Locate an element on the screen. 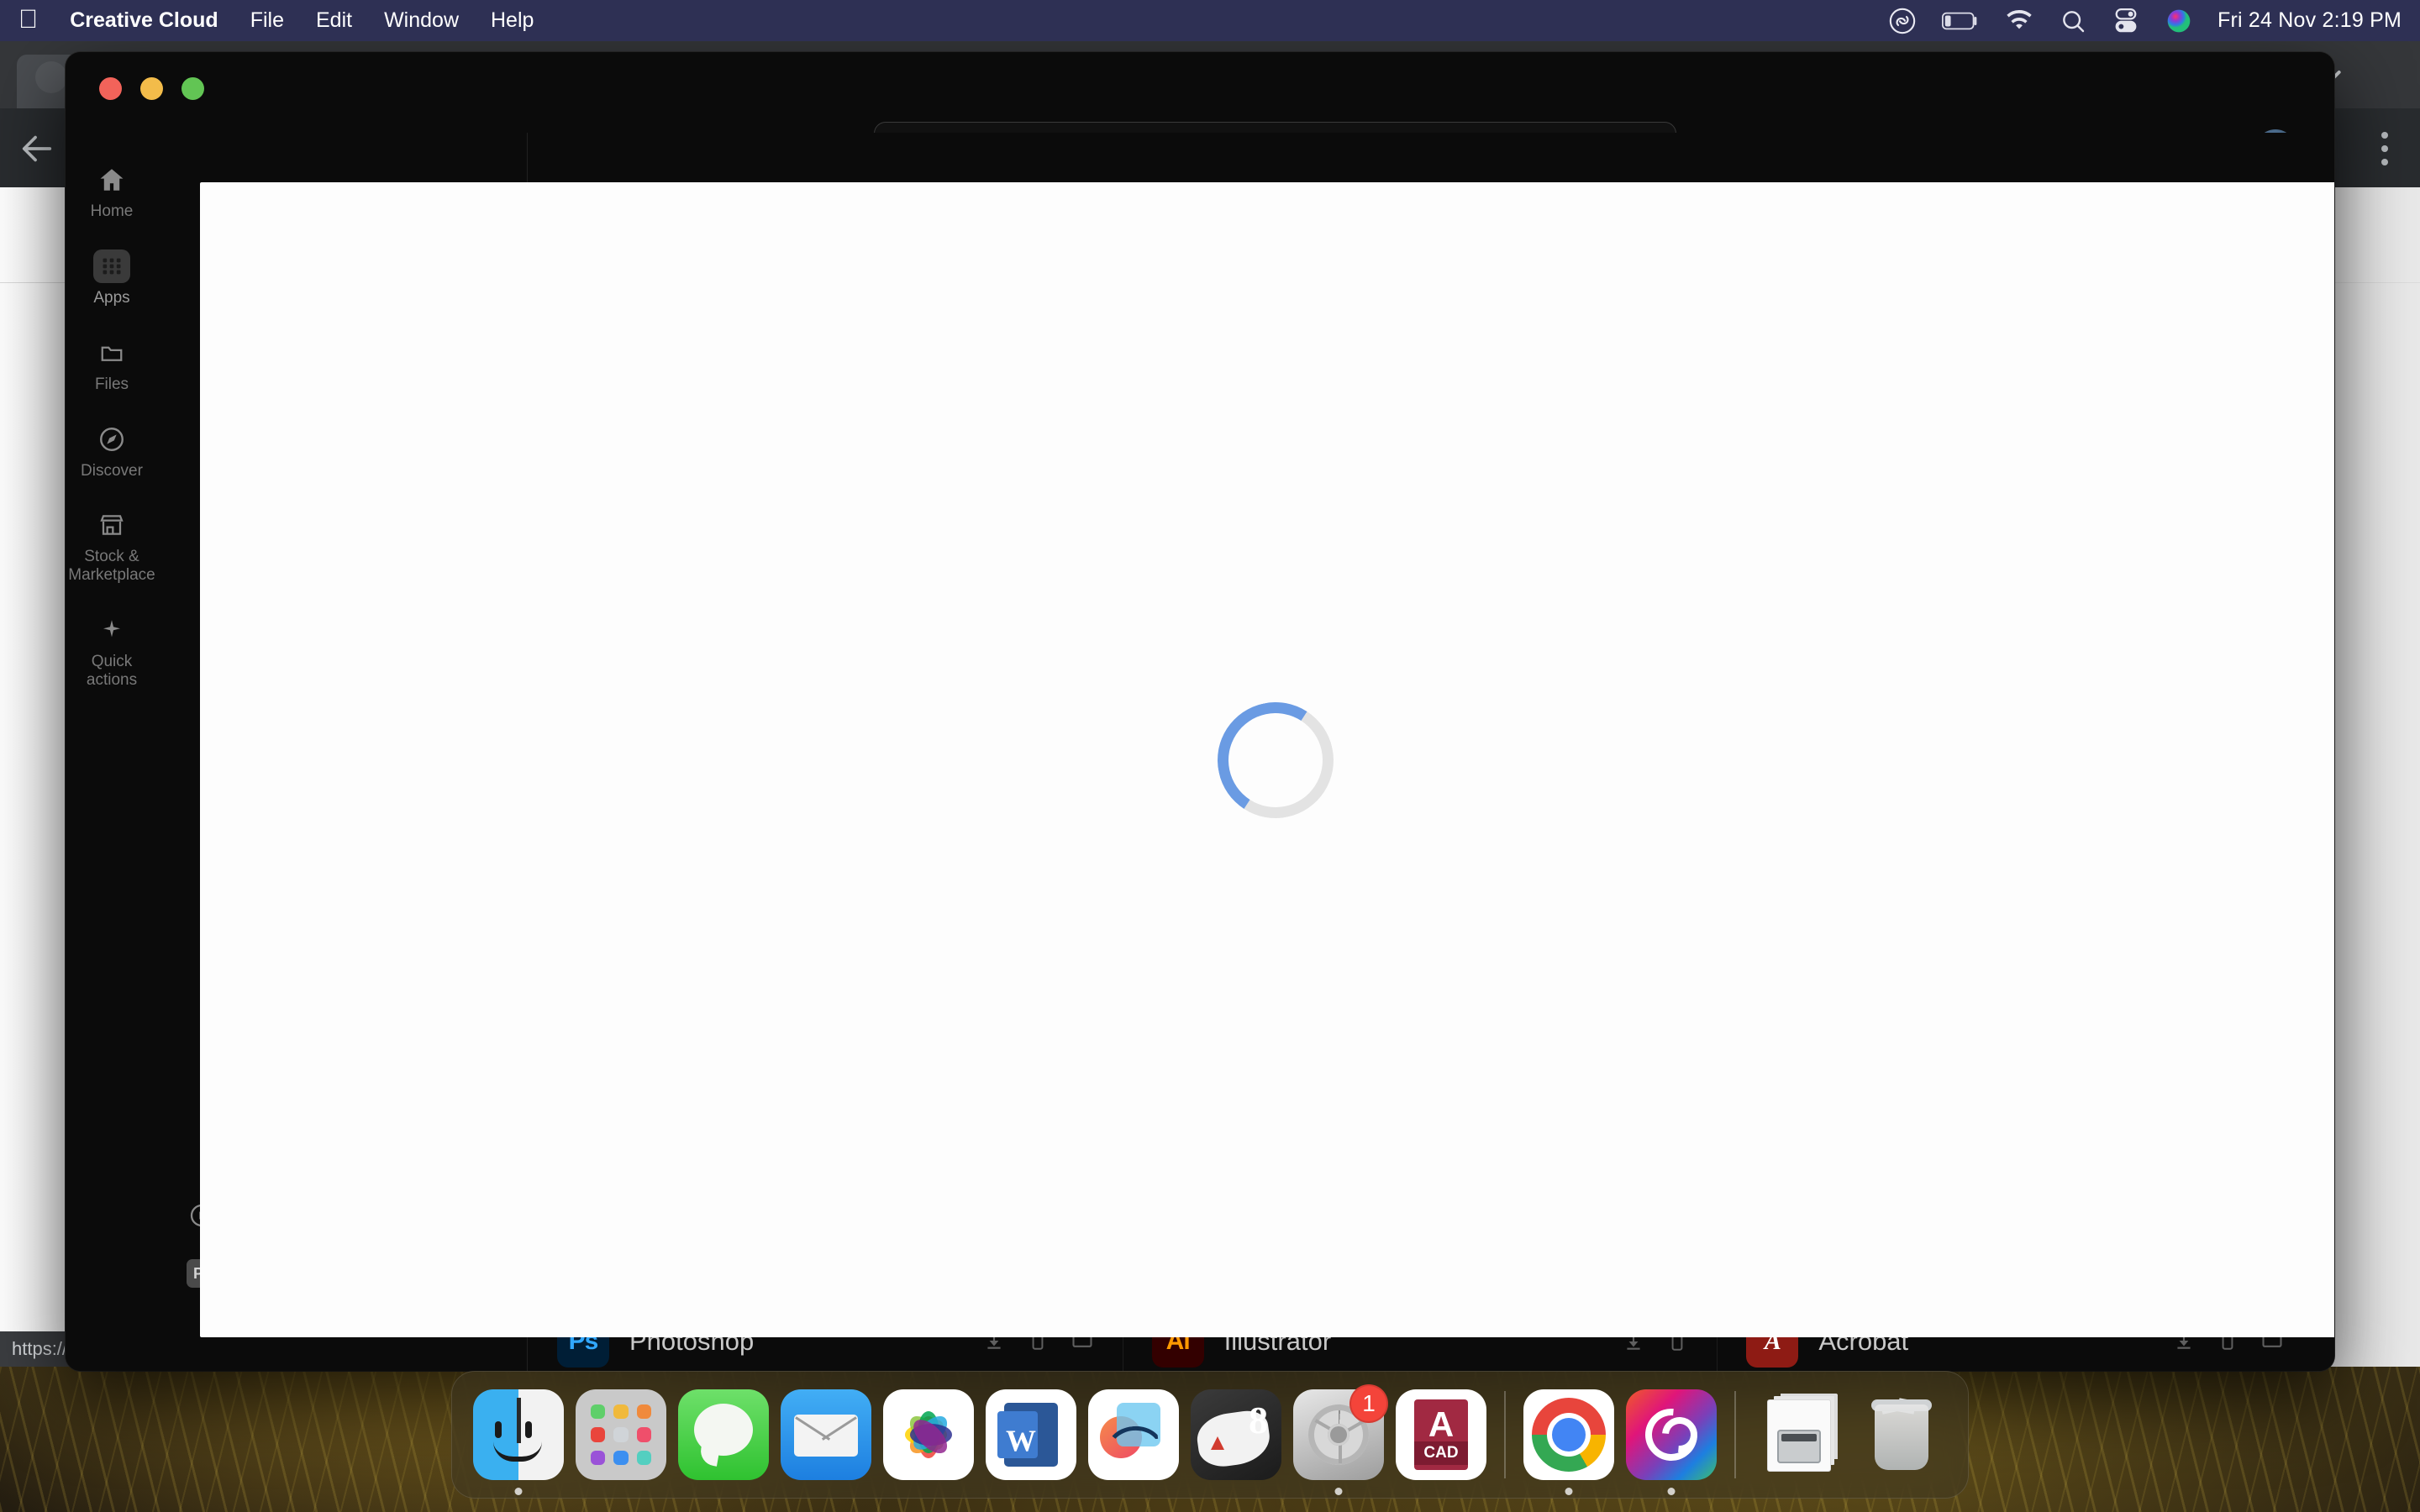 The width and height of the screenshot is (2420, 1512). freeform-icon is located at coordinates (1134, 1434).